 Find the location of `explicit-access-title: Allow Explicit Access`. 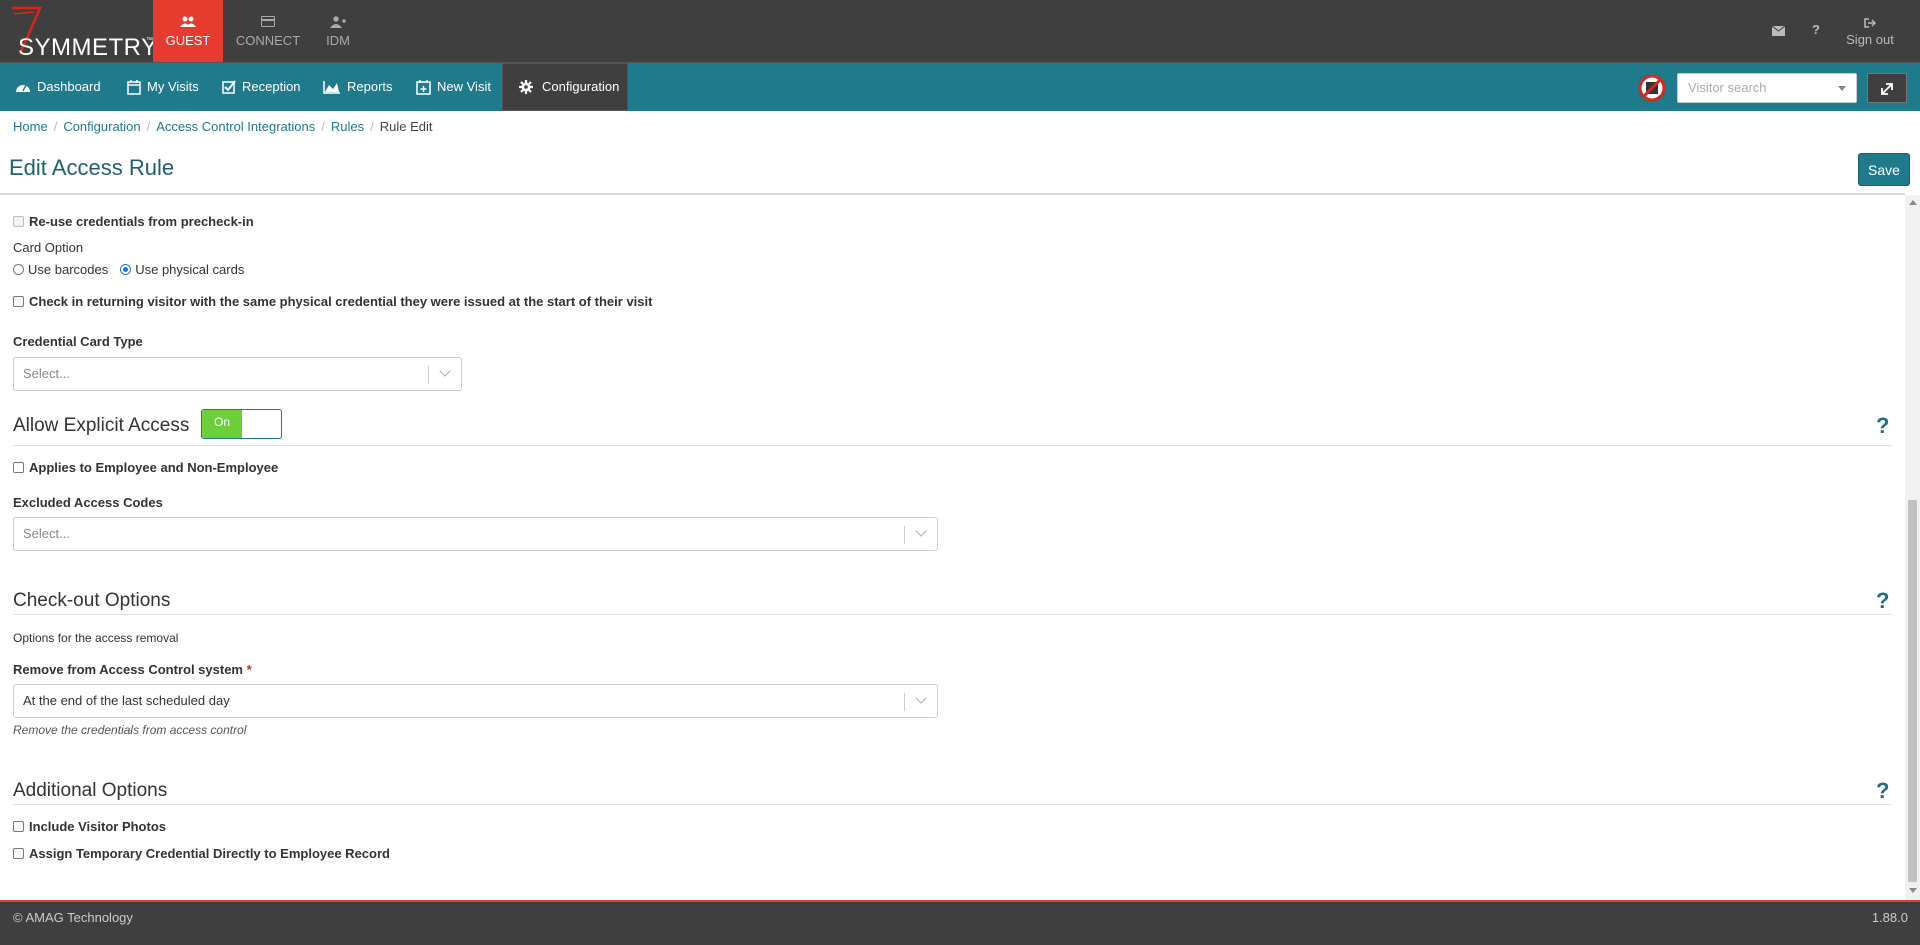

explicit-access-title: Allow Explicit Access is located at coordinates (101, 425).